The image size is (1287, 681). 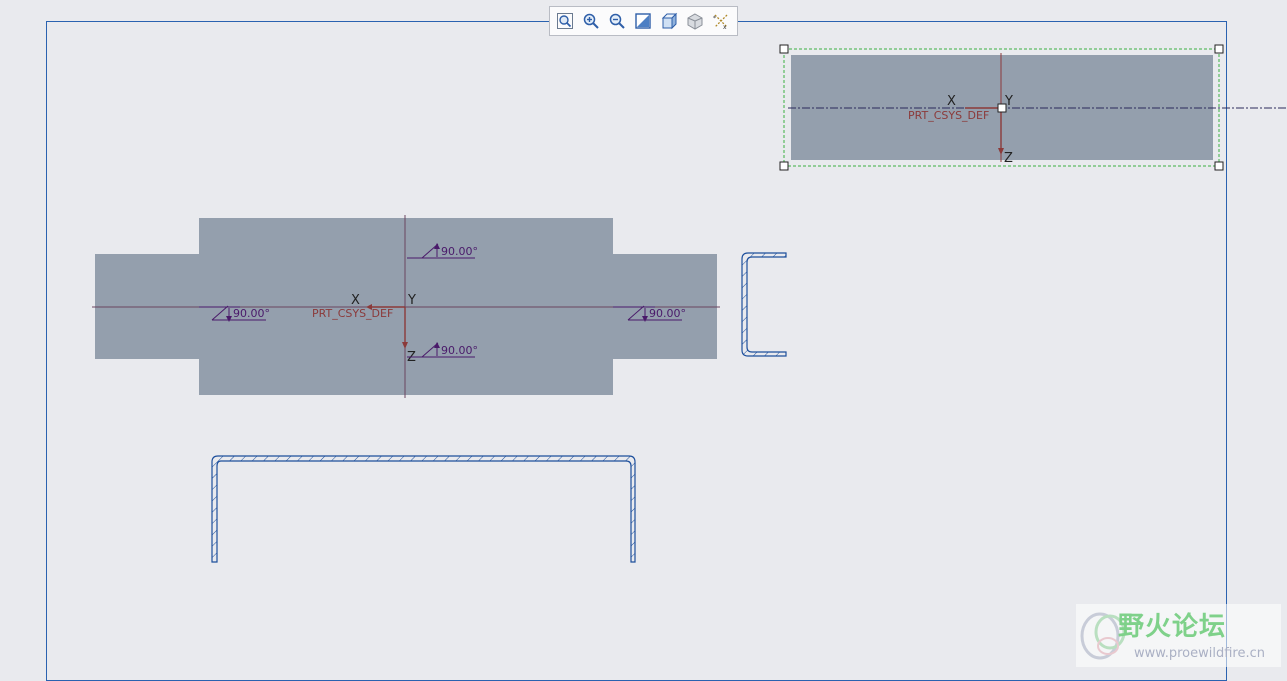 What do you see at coordinates (459, 350) in the screenshot?
I see `bend-angle-bottom: 90.00°` at bounding box center [459, 350].